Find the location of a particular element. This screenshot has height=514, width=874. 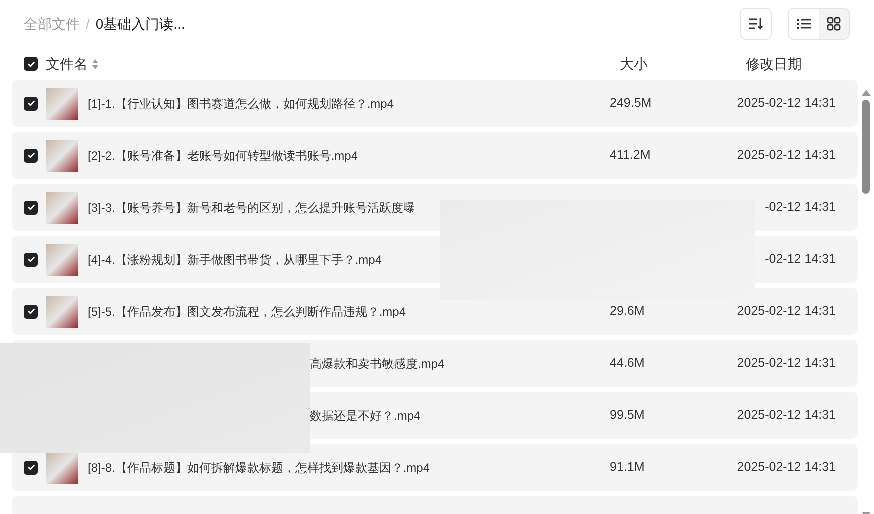

column-header: 修改日期 is located at coordinates (774, 64).